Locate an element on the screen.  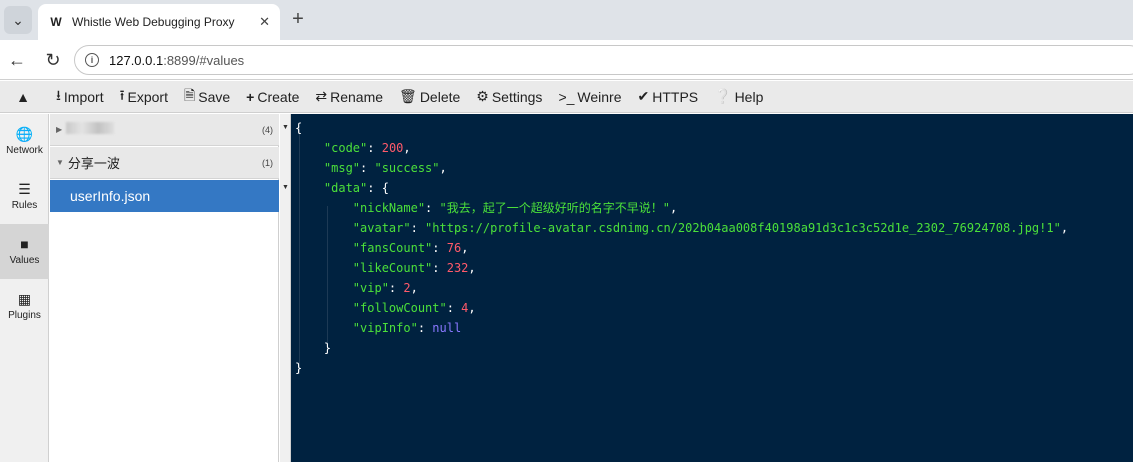
group-name-blurred is located at coordinates (164, 129).